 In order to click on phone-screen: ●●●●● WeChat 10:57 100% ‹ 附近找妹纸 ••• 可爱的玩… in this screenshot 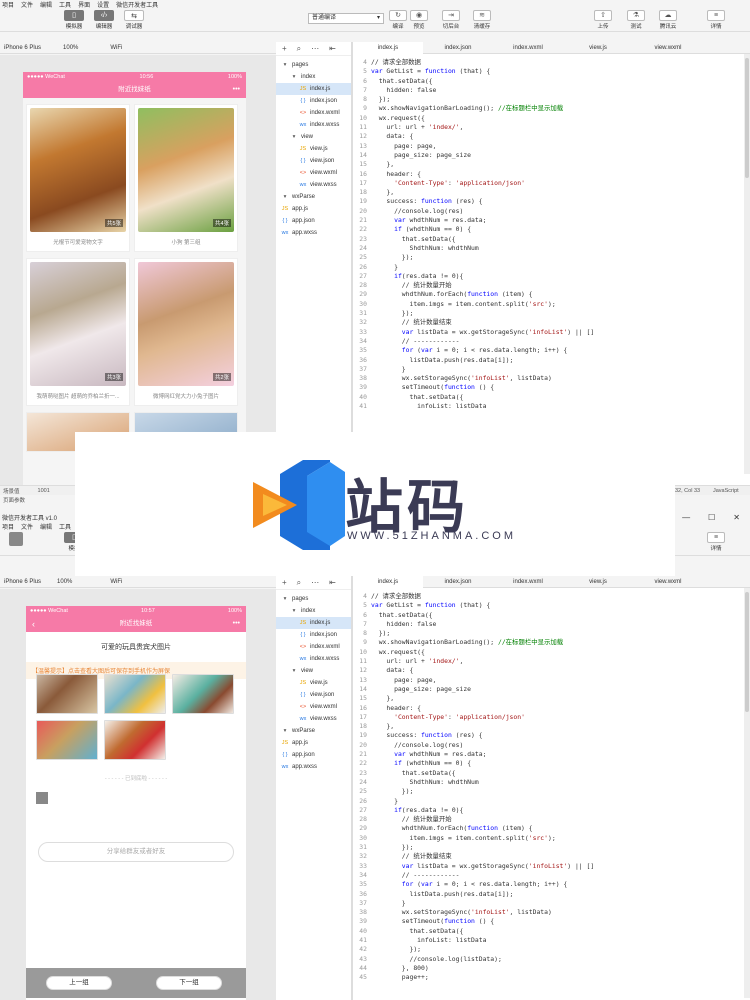, I will do `click(136, 803)`.